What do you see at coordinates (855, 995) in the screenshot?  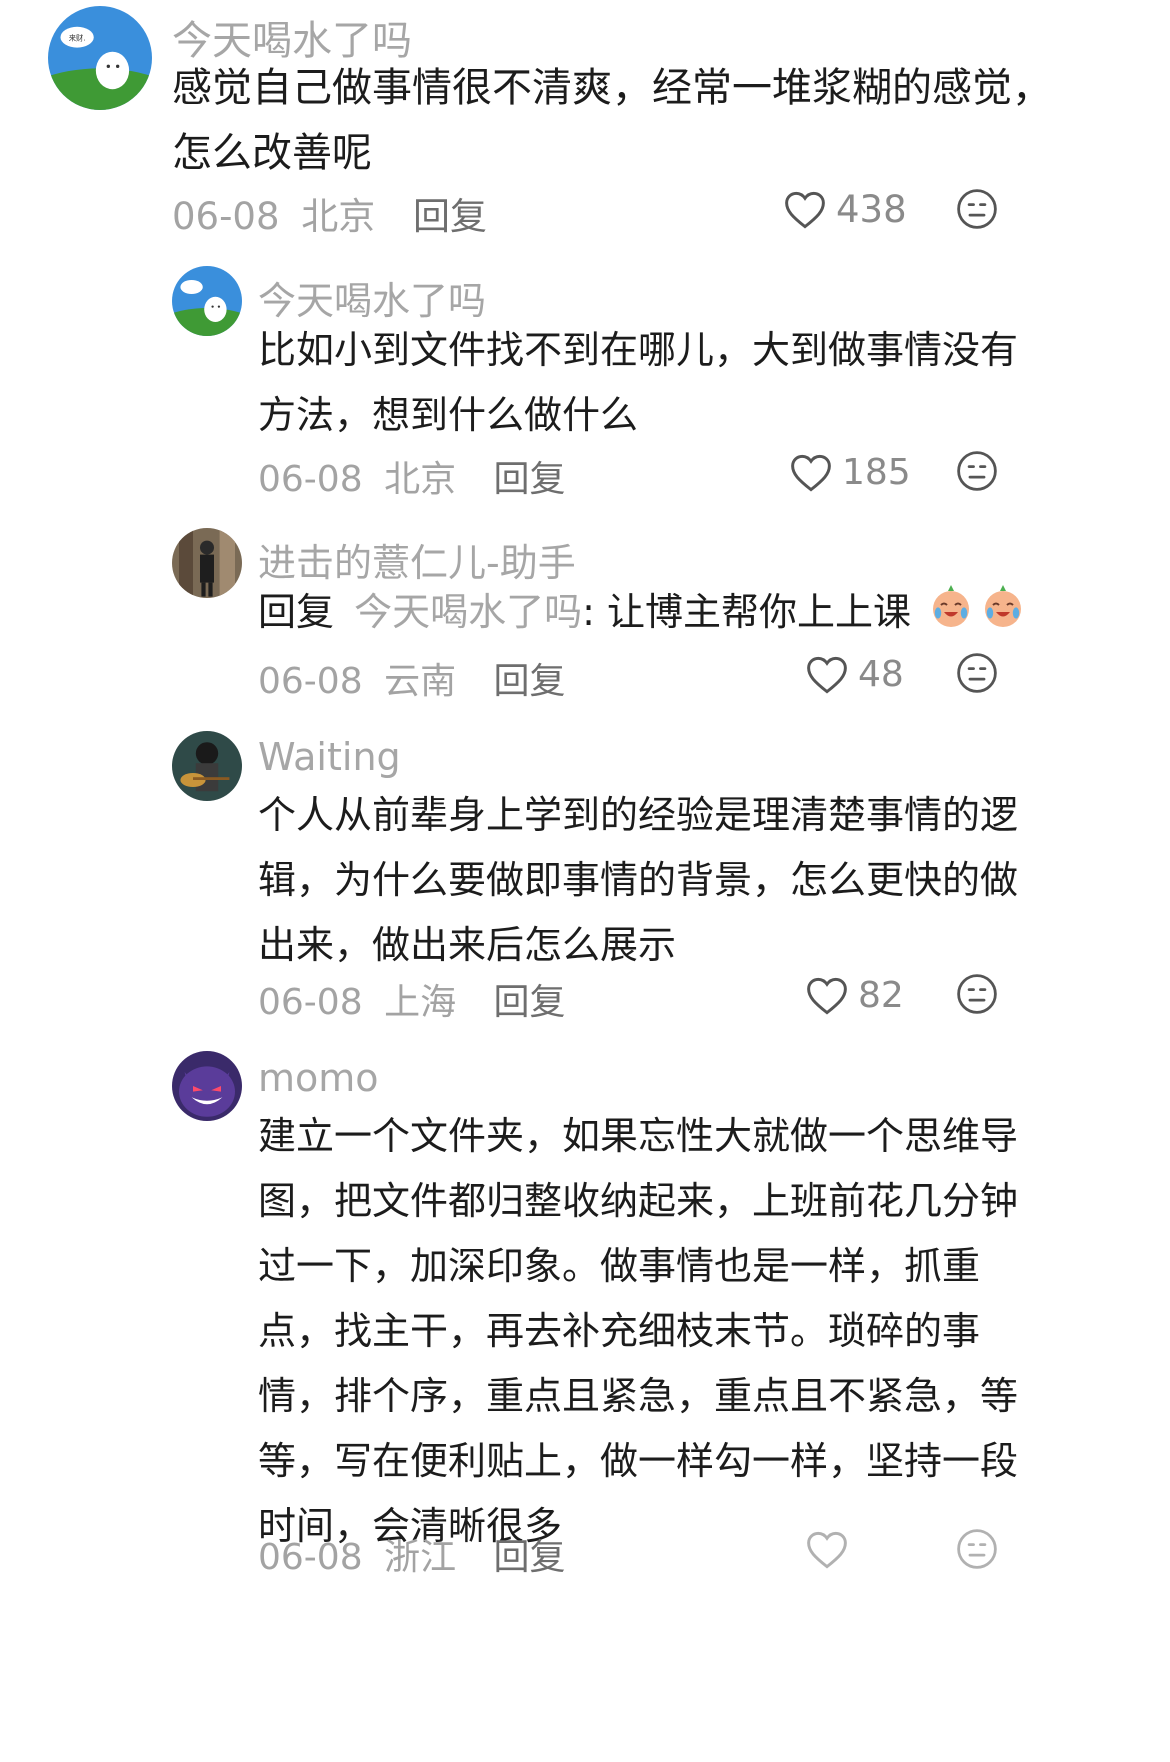 I see `like-button: 82` at bounding box center [855, 995].